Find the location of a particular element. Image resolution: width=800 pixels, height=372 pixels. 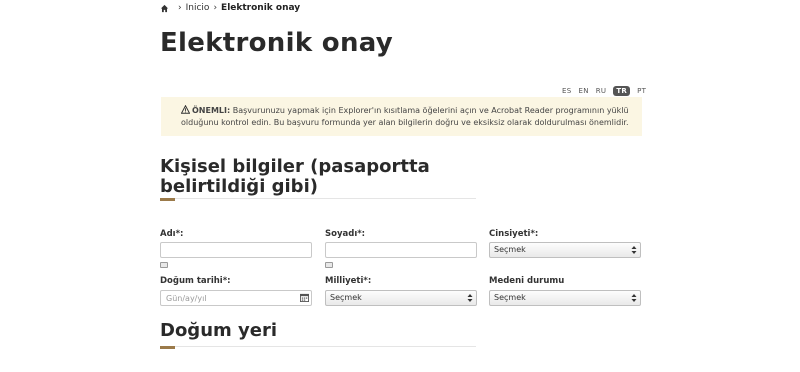

page-title: Elektronik onay is located at coordinates (277, 43).